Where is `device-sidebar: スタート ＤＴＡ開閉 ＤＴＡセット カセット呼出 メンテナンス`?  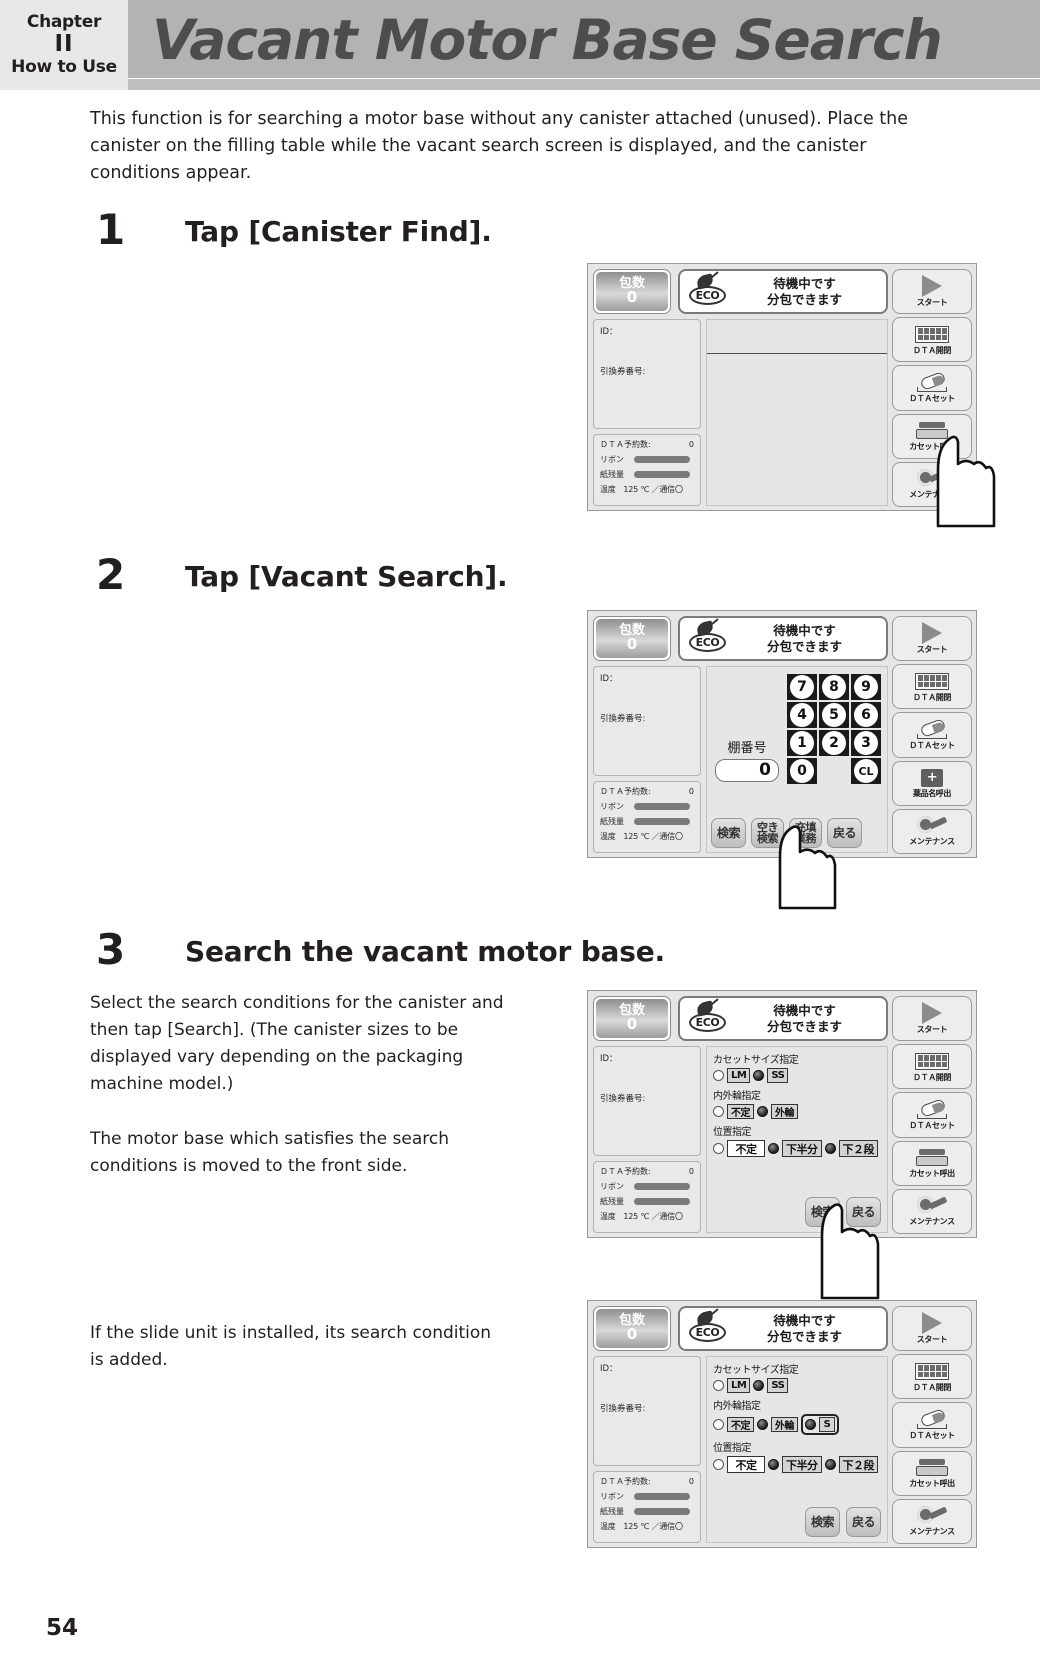 device-sidebar: スタート ＤＴＡ開閉 ＤＴＡセット カセット呼出 メンテナンス is located at coordinates (932, 1425).